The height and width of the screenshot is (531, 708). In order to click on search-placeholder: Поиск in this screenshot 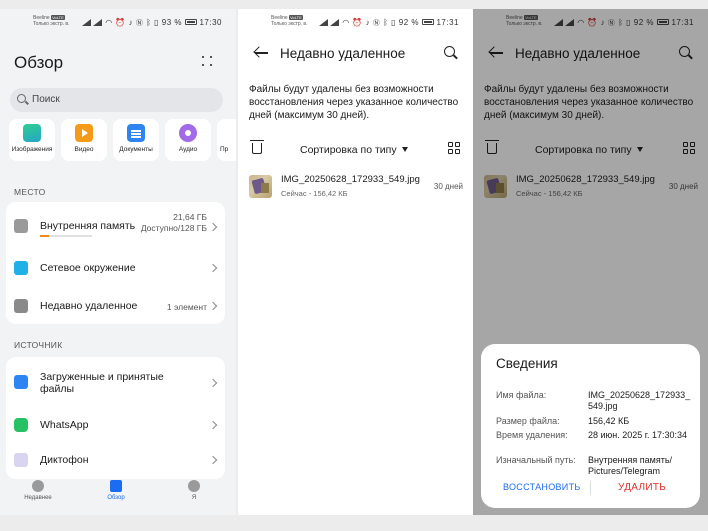, I will do `click(46, 99)`.